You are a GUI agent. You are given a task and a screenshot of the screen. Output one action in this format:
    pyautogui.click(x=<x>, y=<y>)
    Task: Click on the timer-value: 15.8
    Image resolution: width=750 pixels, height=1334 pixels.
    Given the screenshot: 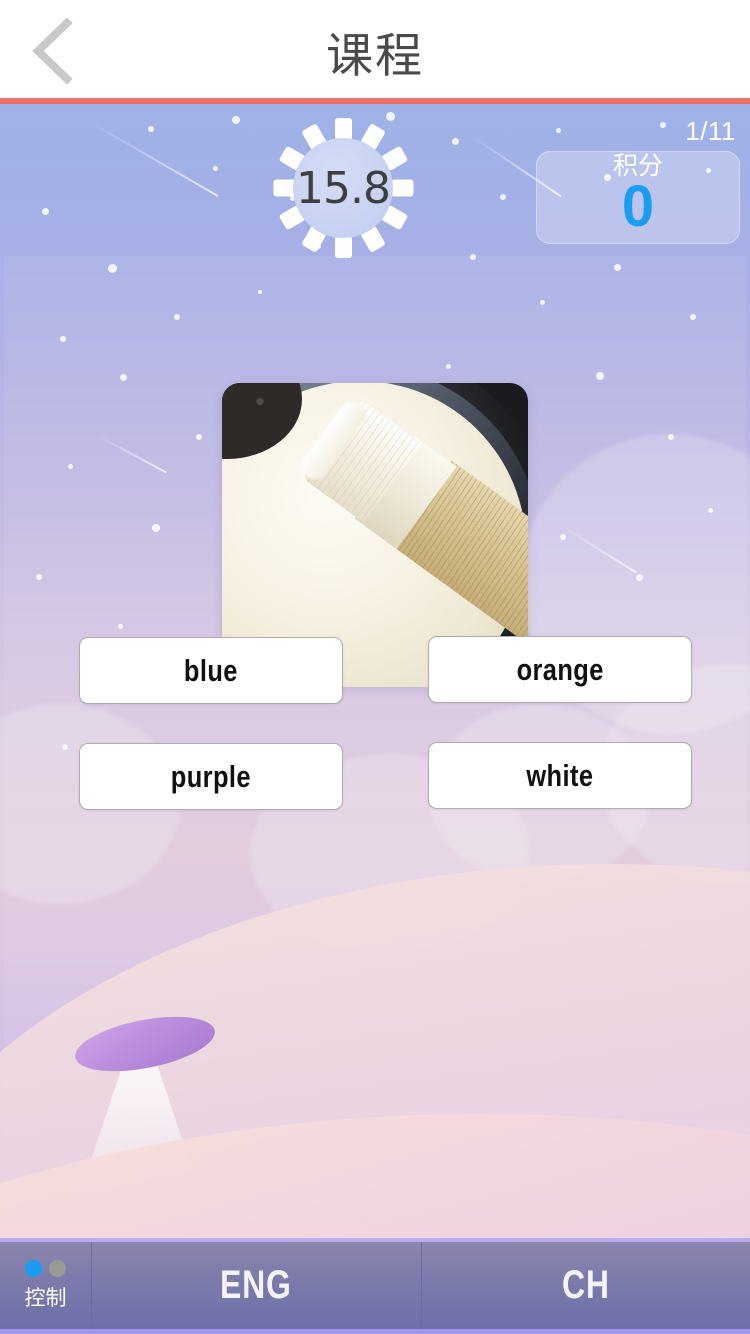 What is the action you would take?
    pyautogui.click(x=343, y=188)
    